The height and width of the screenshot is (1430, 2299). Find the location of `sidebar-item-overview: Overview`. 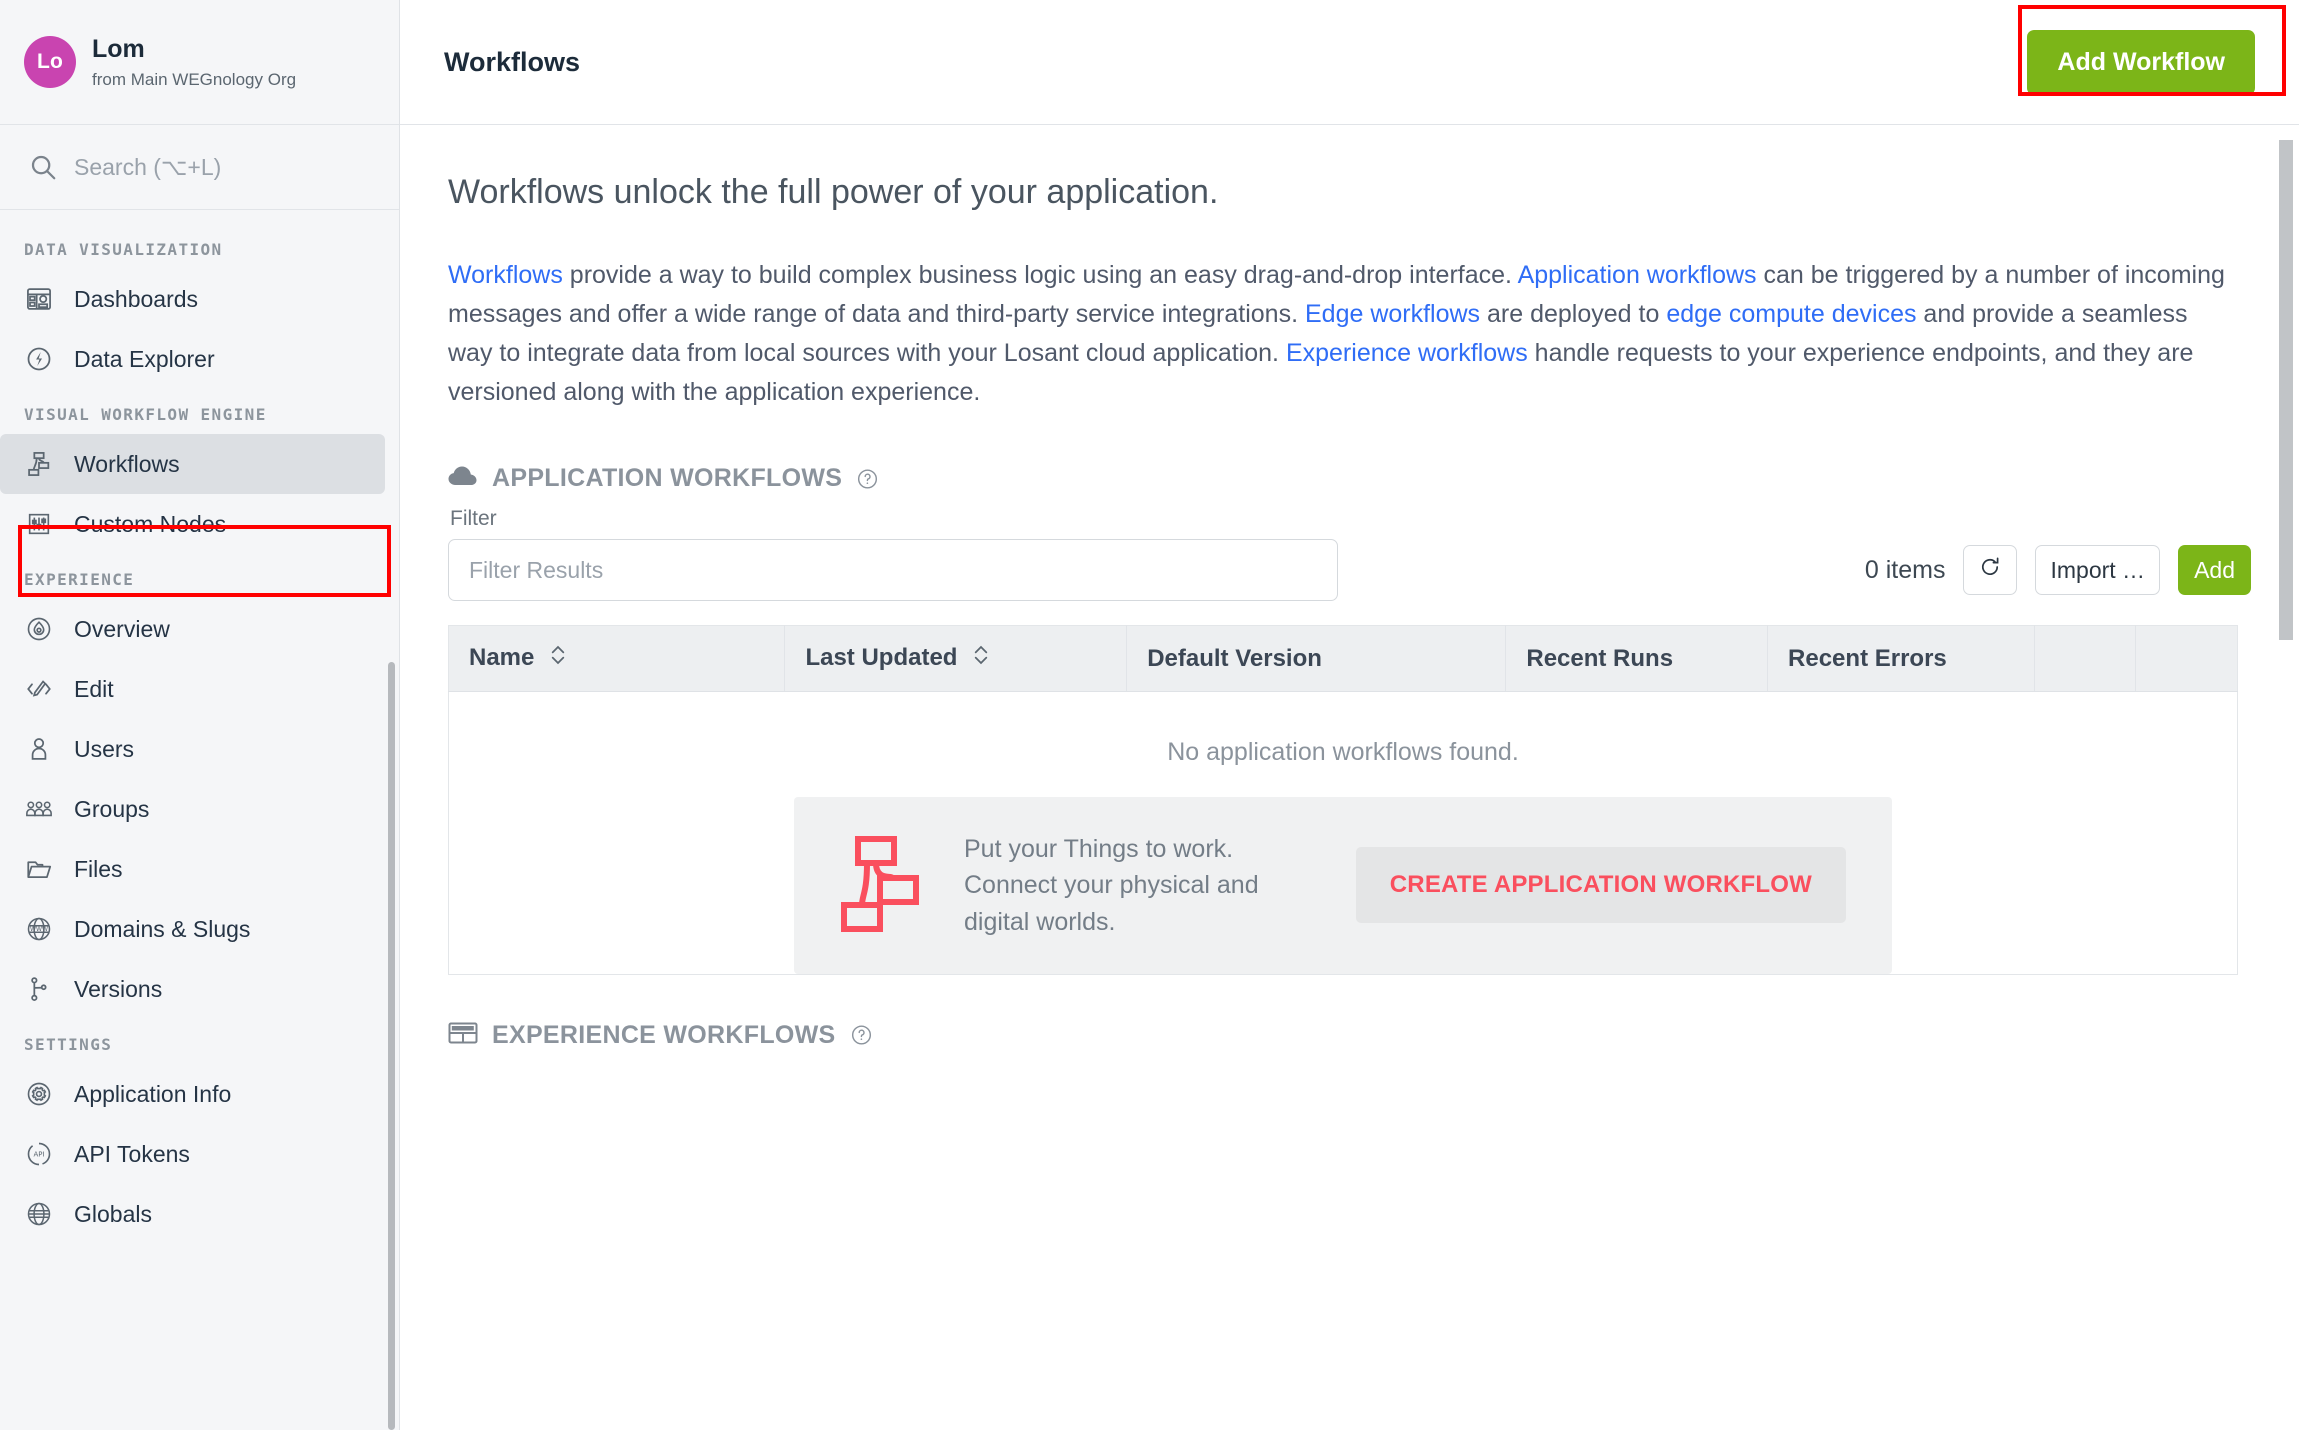

sidebar-item-overview: Overview is located at coordinates (192, 629).